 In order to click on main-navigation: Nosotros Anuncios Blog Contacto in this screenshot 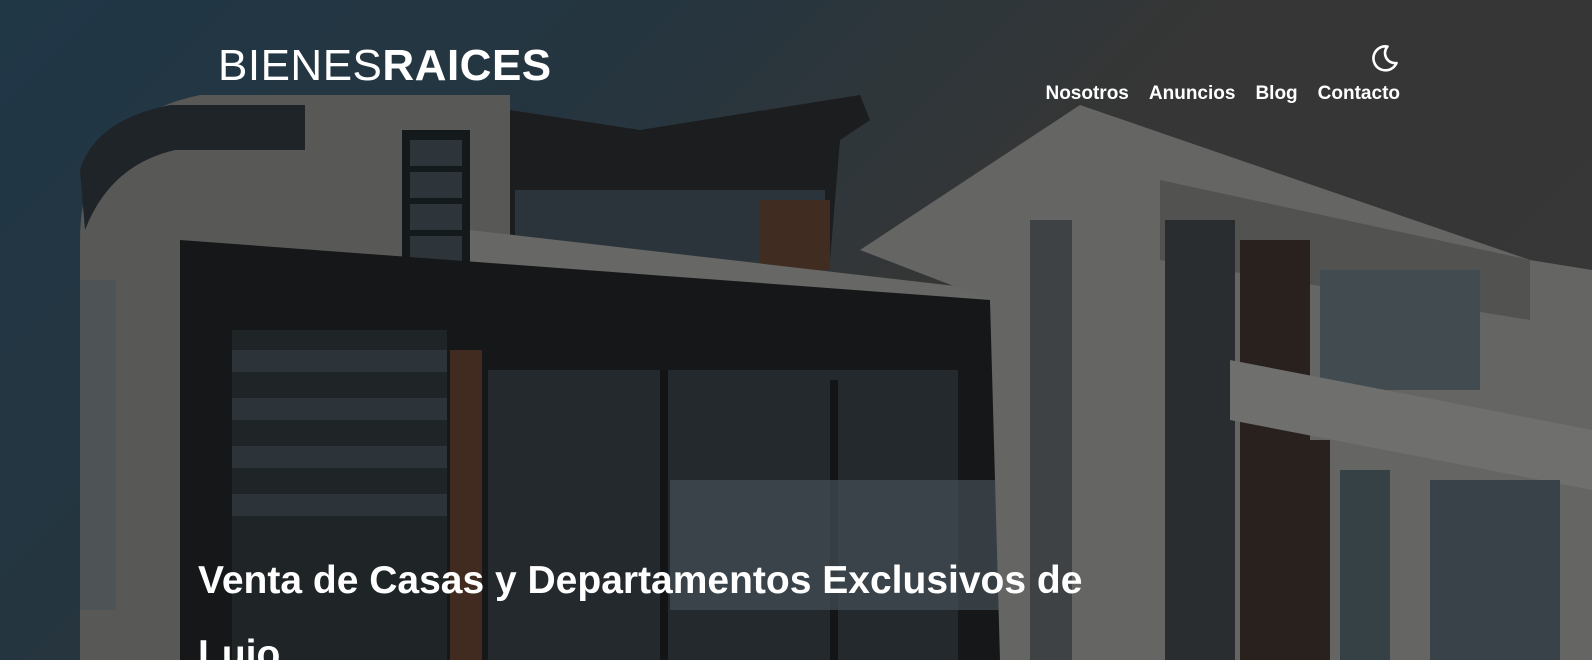, I will do `click(1222, 94)`.